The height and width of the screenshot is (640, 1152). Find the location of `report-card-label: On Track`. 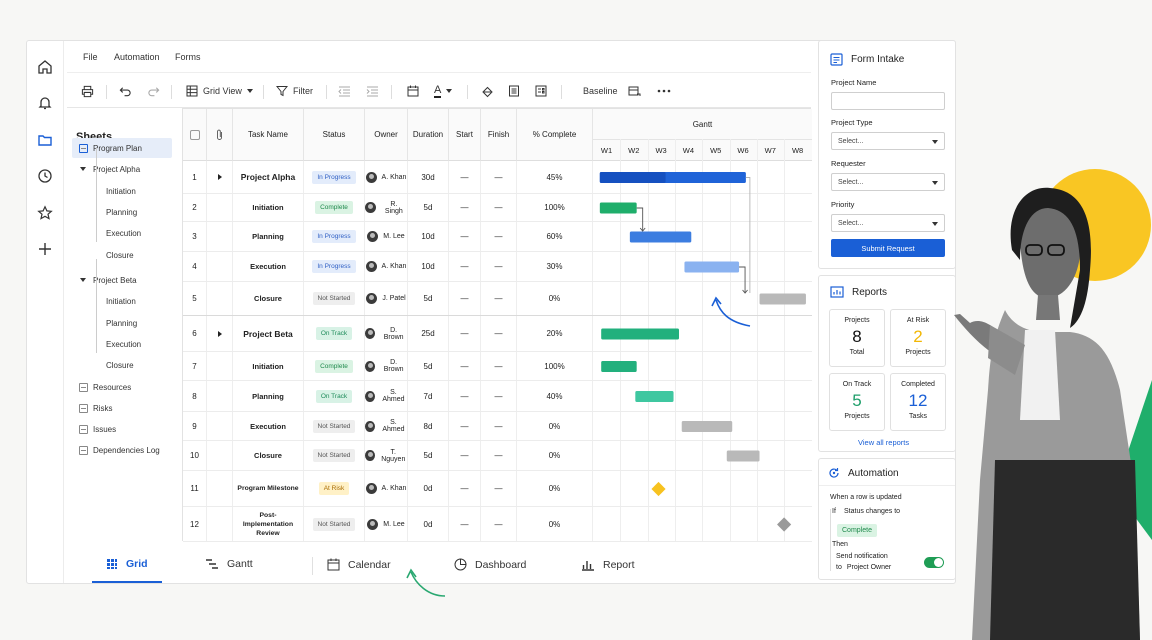

report-card-label: On Track is located at coordinates (857, 384).